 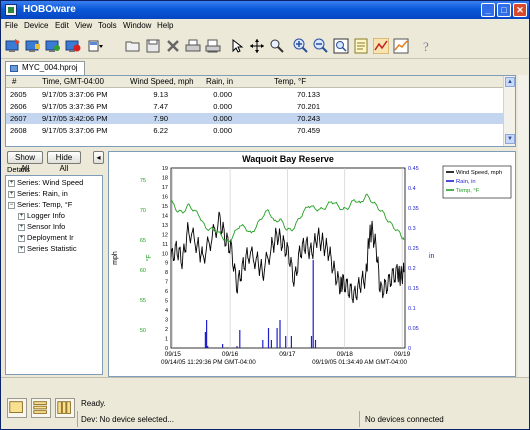 I want to click on status-connection: No devices connected, so click(x=404, y=419).